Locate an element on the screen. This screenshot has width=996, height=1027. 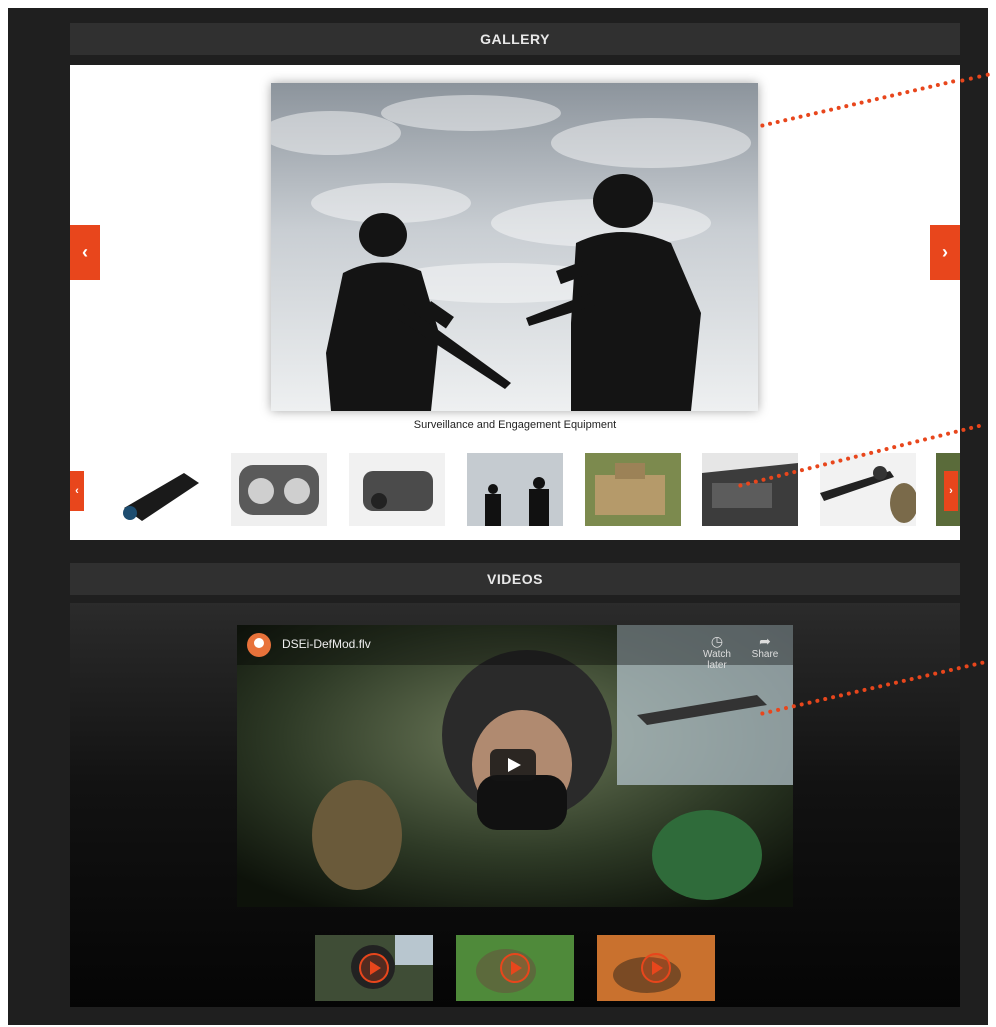
binoculars-image is located at coordinates (397, 489).